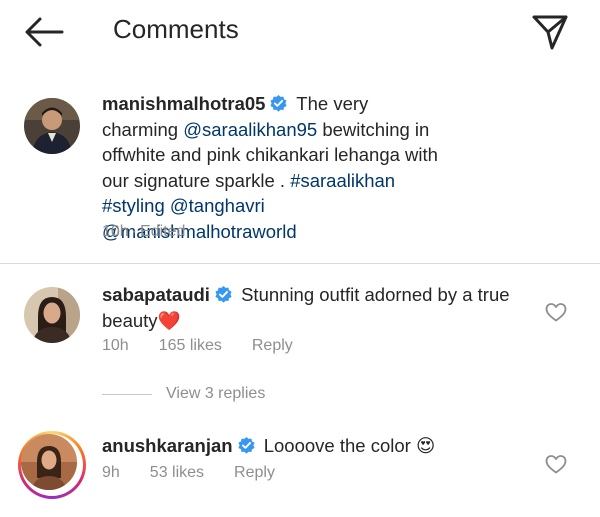 The image size is (600, 517). Describe the element at coordinates (216, 393) in the screenshot. I see `view-replies-label: View 3 replies` at that location.